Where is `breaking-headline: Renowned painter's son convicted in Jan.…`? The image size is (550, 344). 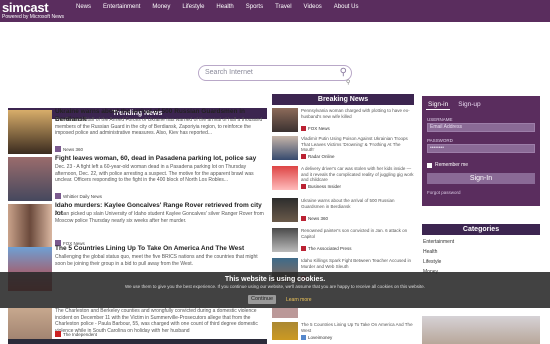
breaking-headline: Renowned painter's son convicted in Jan.… is located at coordinates (357, 236).